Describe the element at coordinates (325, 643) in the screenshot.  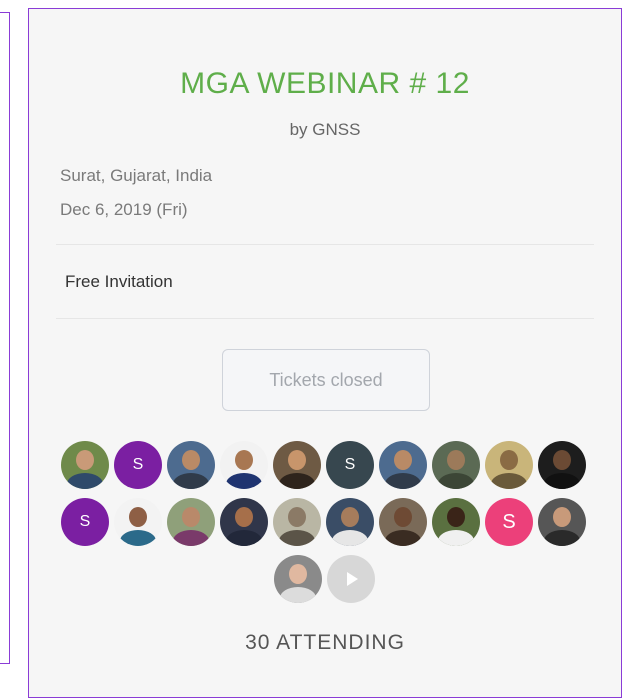
I see `attending-count: 30 ATTENDING` at that location.